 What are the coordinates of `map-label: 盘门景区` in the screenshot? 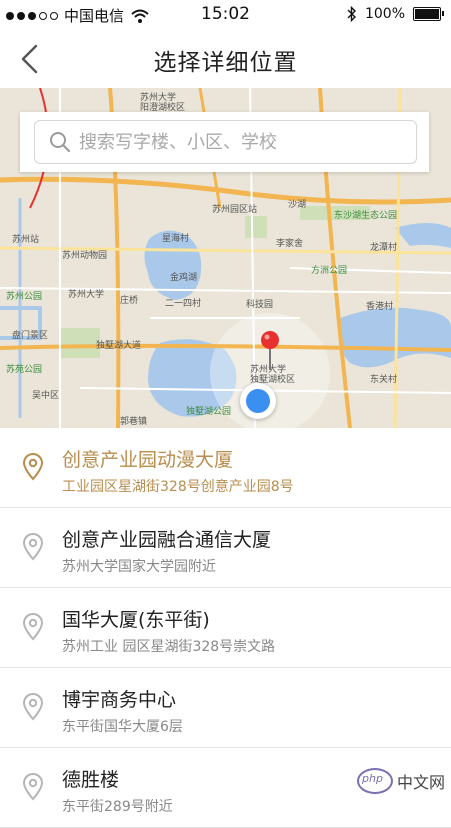 It's located at (30, 336).